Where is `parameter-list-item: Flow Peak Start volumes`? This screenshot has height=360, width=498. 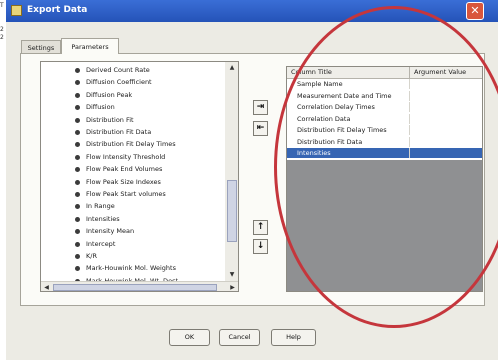
parameter-list-item: Flow Peak Start volumes is located at coordinates (120, 194).